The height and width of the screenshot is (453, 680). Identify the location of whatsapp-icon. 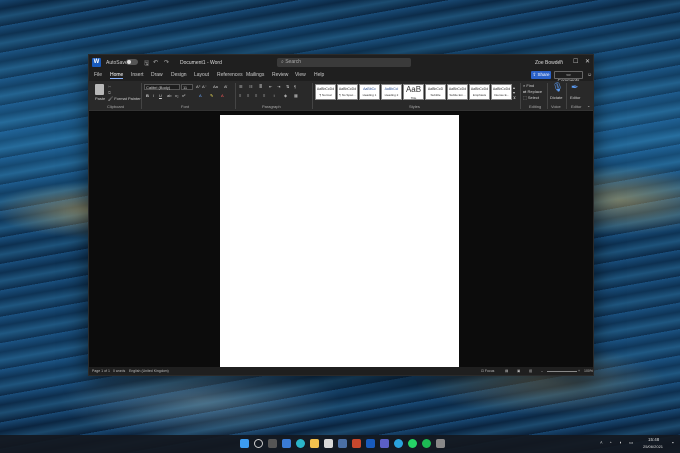
(412, 443).